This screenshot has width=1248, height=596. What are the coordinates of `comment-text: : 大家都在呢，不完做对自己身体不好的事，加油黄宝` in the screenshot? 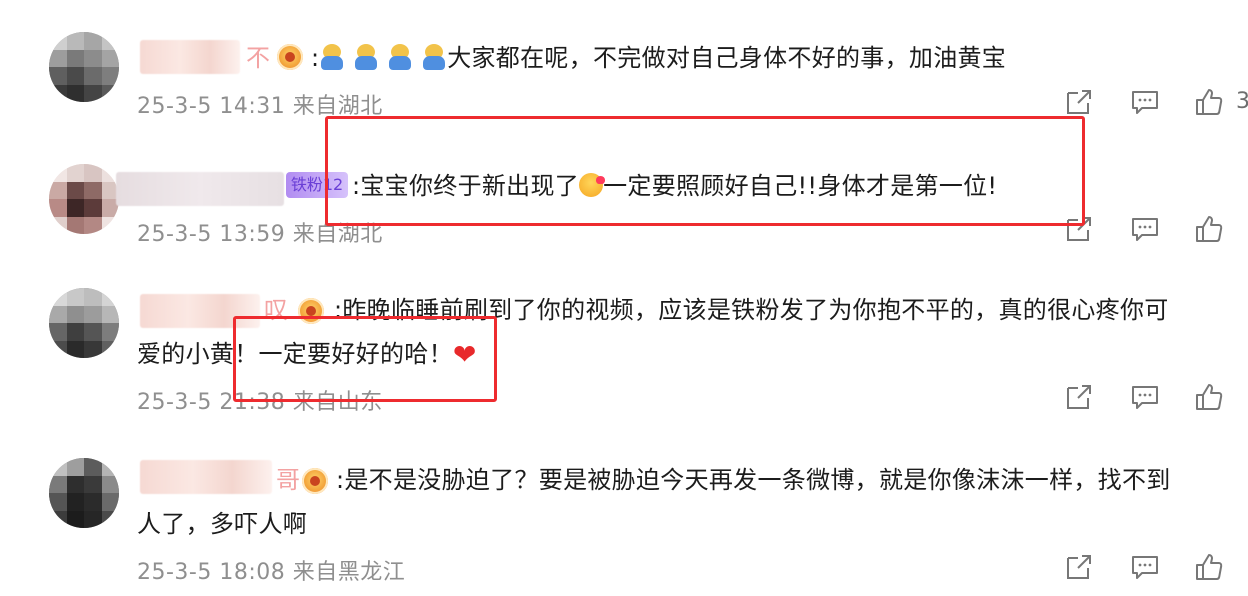 It's located at (659, 58).